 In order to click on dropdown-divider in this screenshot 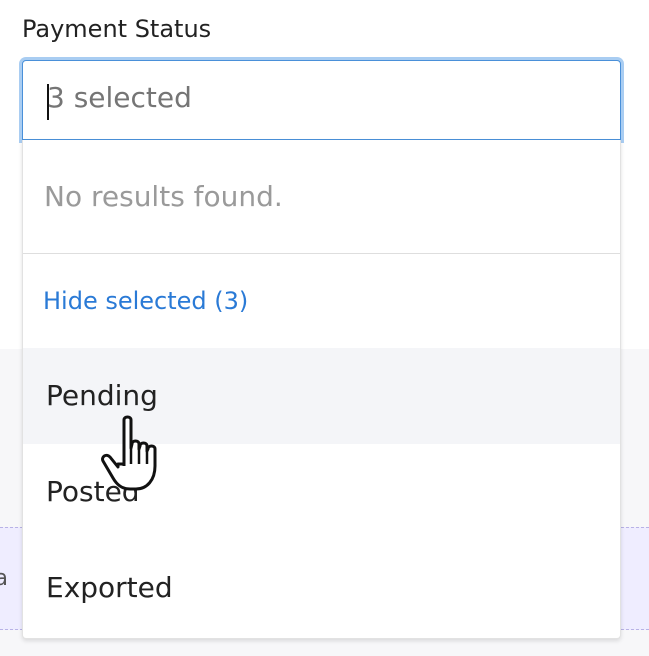, I will do `click(321, 253)`.